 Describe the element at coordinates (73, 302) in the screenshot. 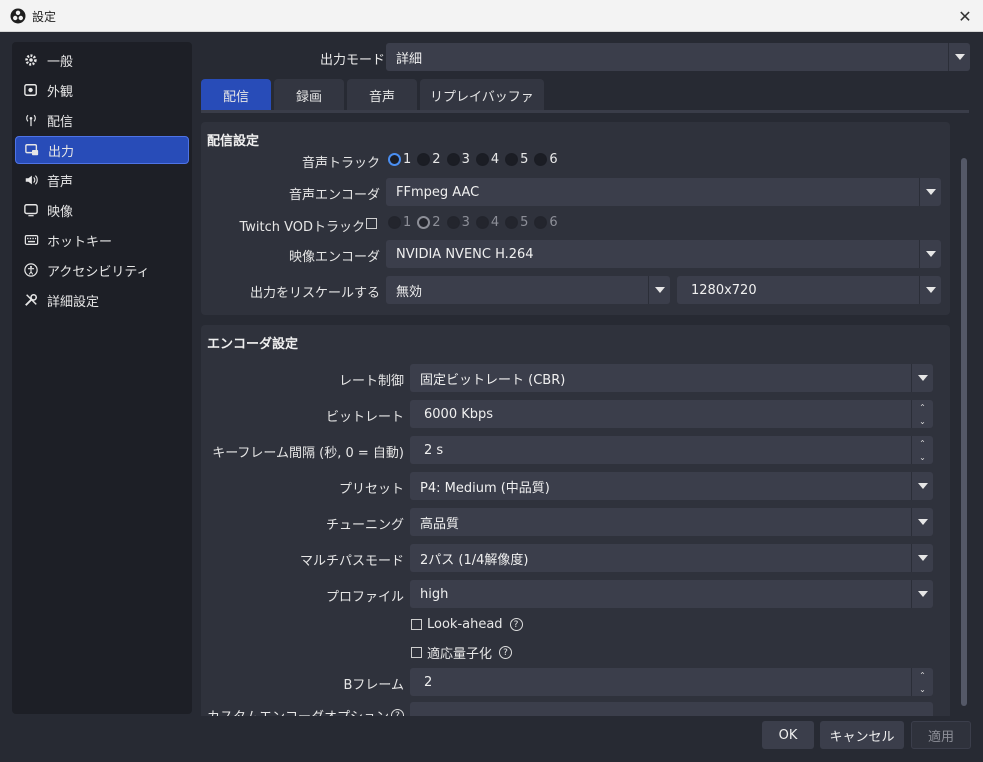

I see `sidebar-item-label: 詳細設定` at that location.